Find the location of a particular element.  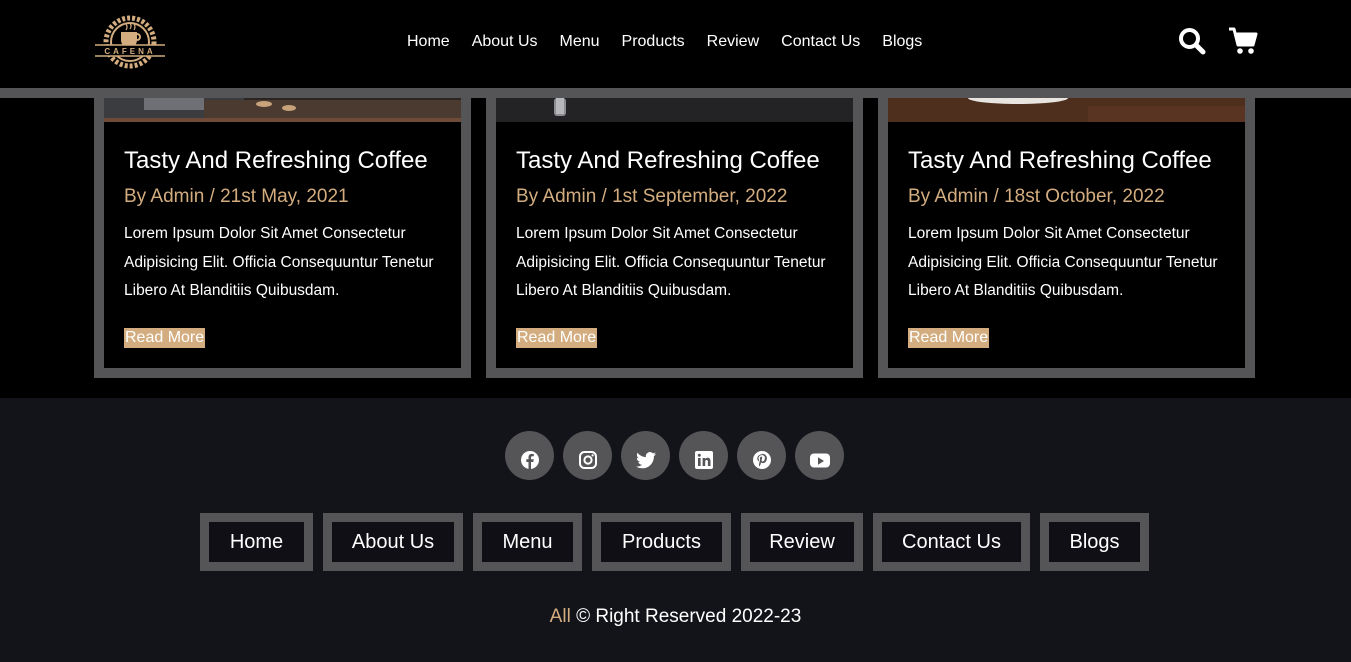

footer-nav-products: Products is located at coordinates (661, 542).